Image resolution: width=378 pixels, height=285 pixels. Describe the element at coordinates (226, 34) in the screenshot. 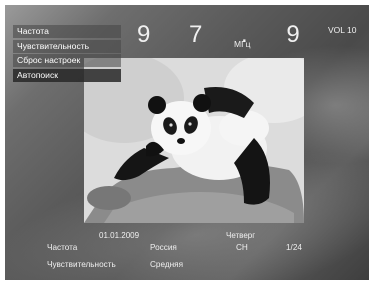

I see `frequency-readout: 9 7 . 9` at that location.